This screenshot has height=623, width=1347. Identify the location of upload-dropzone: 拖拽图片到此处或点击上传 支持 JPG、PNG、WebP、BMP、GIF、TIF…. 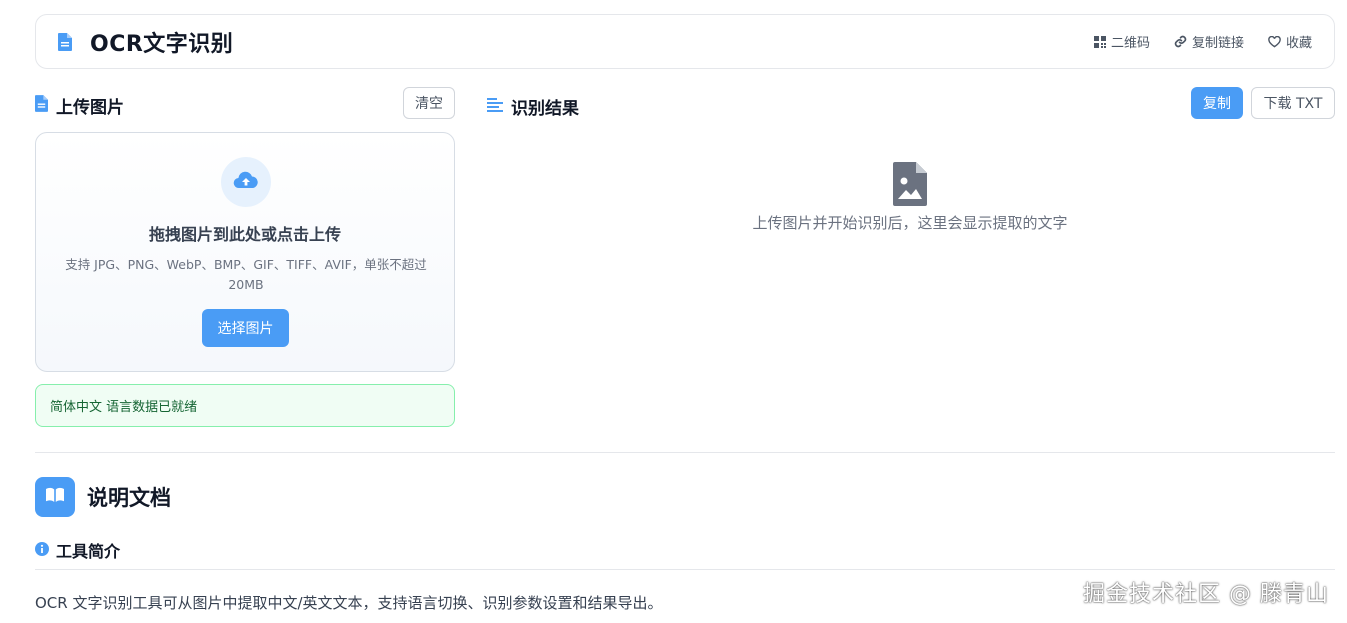
(245, 252).